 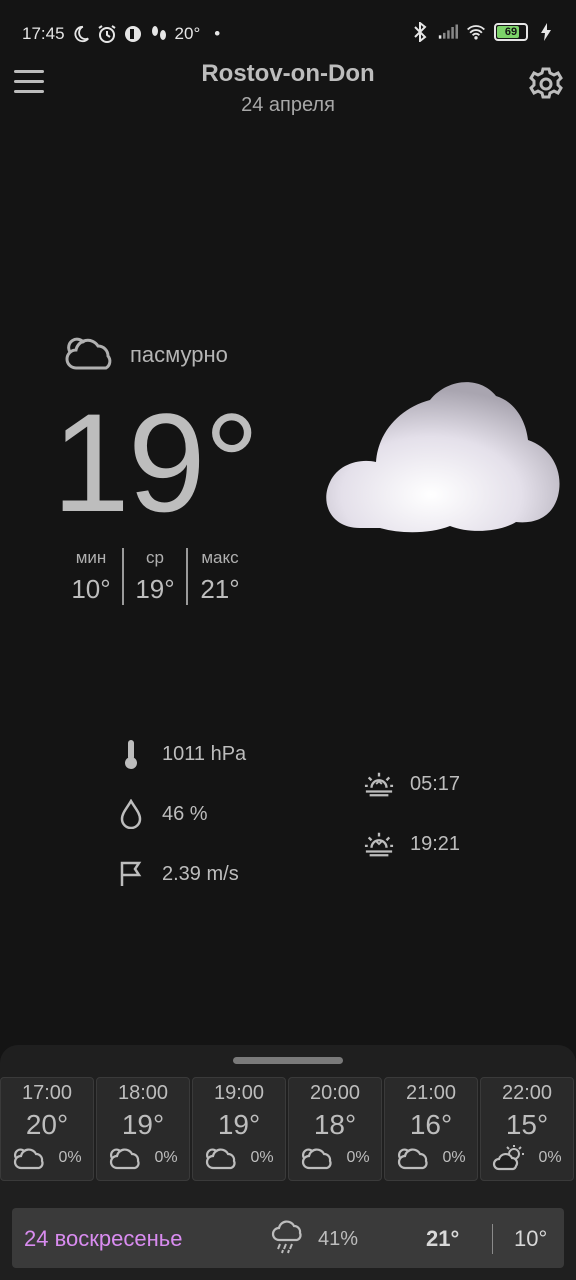 What do you see at coordinates (159, 34) in the screenshot?
I see `steps-icon` at bounding box center [159, 34].